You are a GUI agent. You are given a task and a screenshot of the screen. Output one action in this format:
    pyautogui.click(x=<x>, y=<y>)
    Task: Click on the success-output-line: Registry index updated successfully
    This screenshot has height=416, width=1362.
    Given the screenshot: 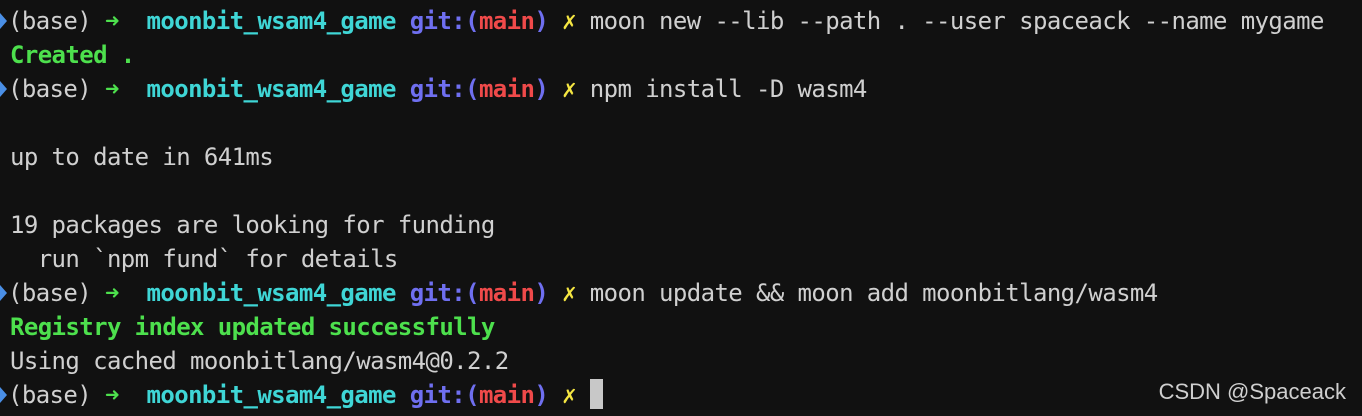 What is the action you would take?
    pyautogui.click(x=252, y=327)
    